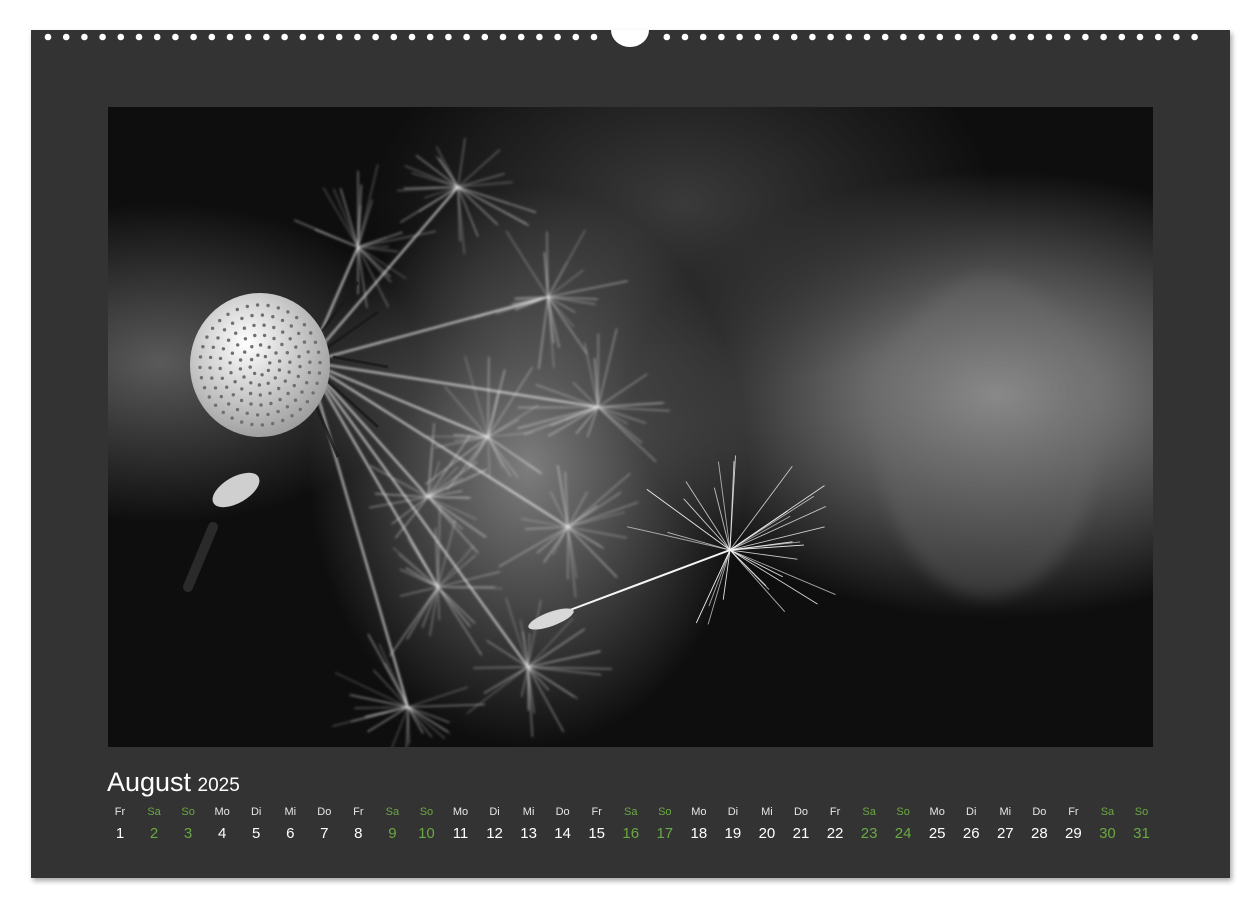 Image resolution: width=1260 pixels, height=908 pixels. Describe the element at coordinates (324, 833) in the screenshot. I see `day-number: 7` at that location.